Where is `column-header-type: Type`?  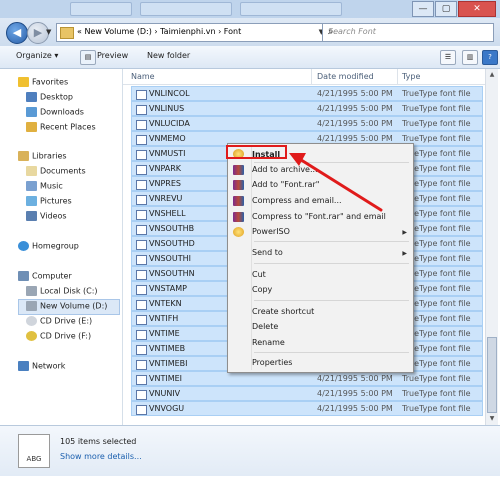
column-header-type: Type is located at coordinates (411, 76).